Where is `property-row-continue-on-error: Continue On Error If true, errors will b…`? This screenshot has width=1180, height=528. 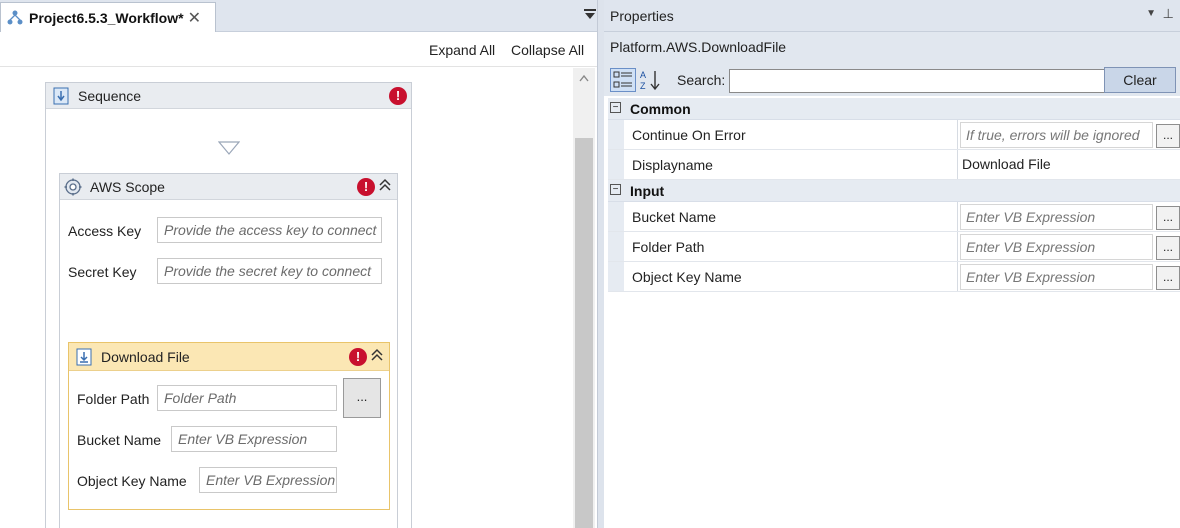 property-row-continue-on-error: Continue On Error If true, errors will b… is located at coordinates (894, 135).